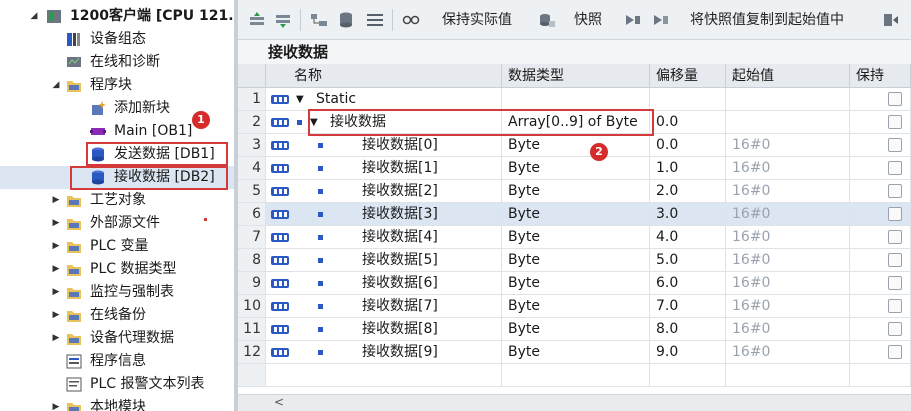  Describe the element at coordinates (574, 402) in the screenshot. I see `horizontal-scrollbar: <` at that location.